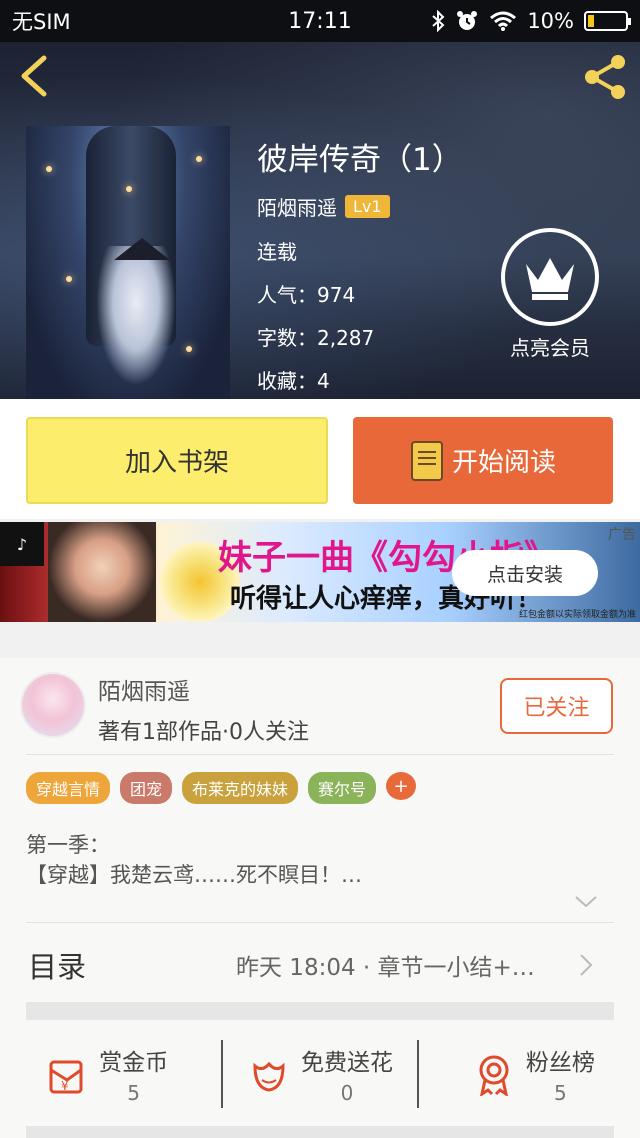 This screenshot has height=1138, width=640. What do you see at coordinates (586, 965) in the screenshot?
I see `chevron-right-icon` at bounding box center [586, 965].